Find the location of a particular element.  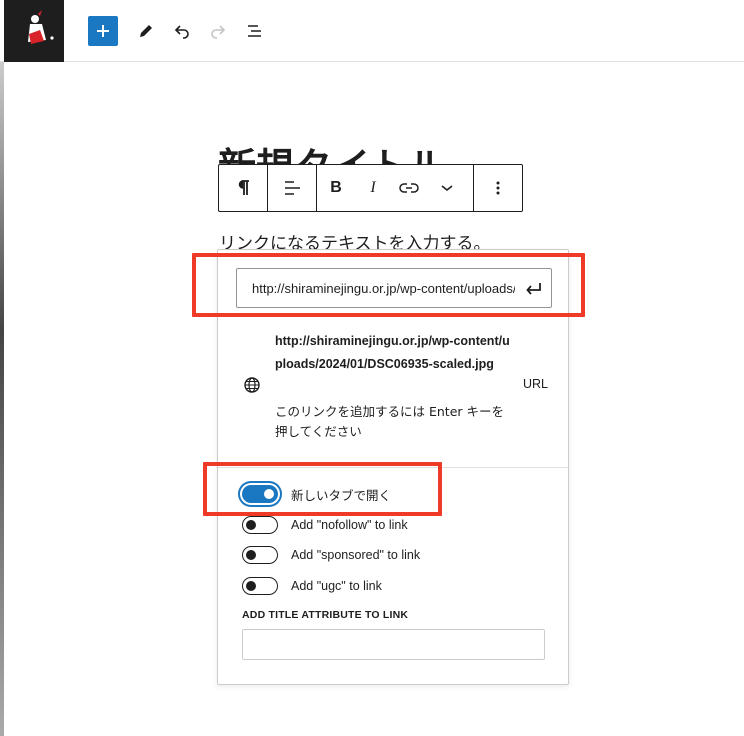

globe-icon is located at coordinates (252, 385).